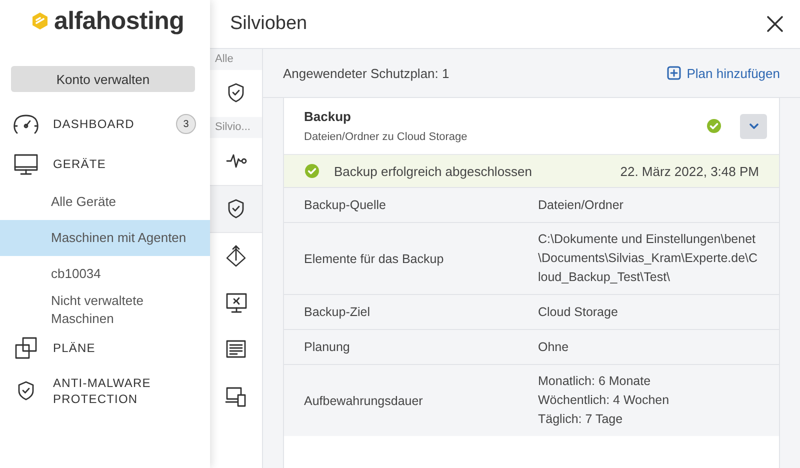 The image size is (800, 468). I want to click on nav-section: ANTI-MALWARE PROTECTION, so click(105, 391).